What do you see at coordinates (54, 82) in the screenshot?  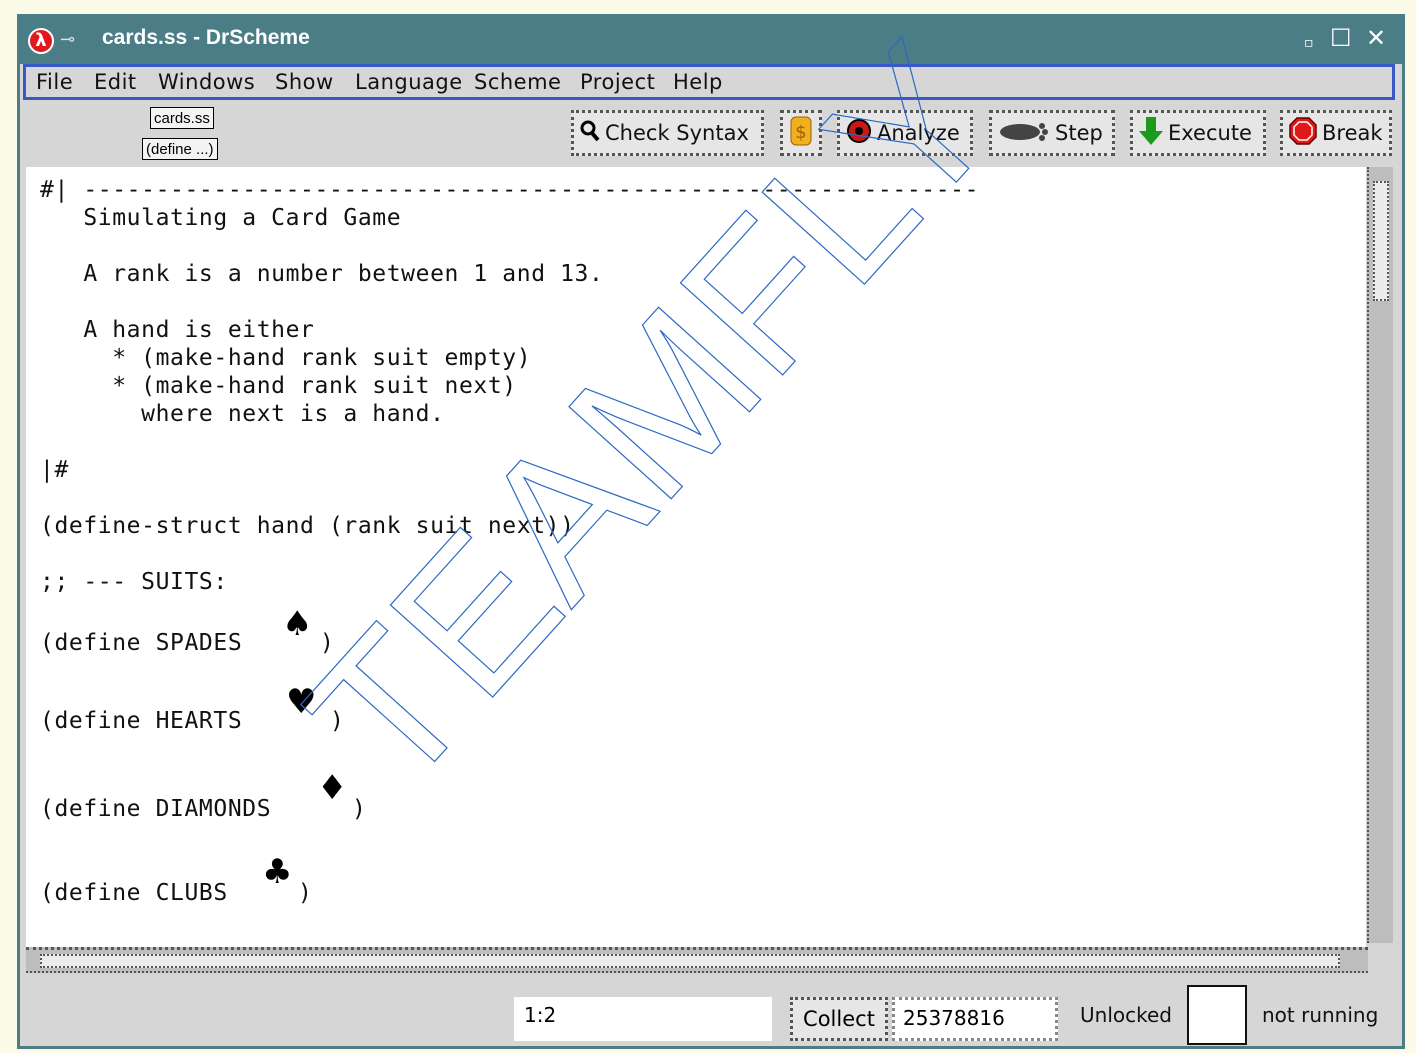 I see `menu-file: File` at bounding box center [54, 82].